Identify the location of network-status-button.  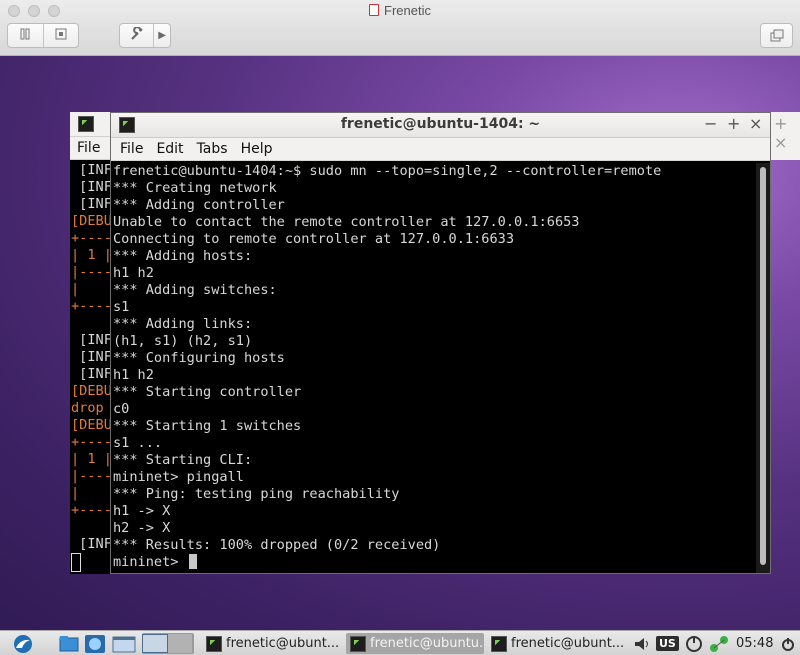
(719, 643).